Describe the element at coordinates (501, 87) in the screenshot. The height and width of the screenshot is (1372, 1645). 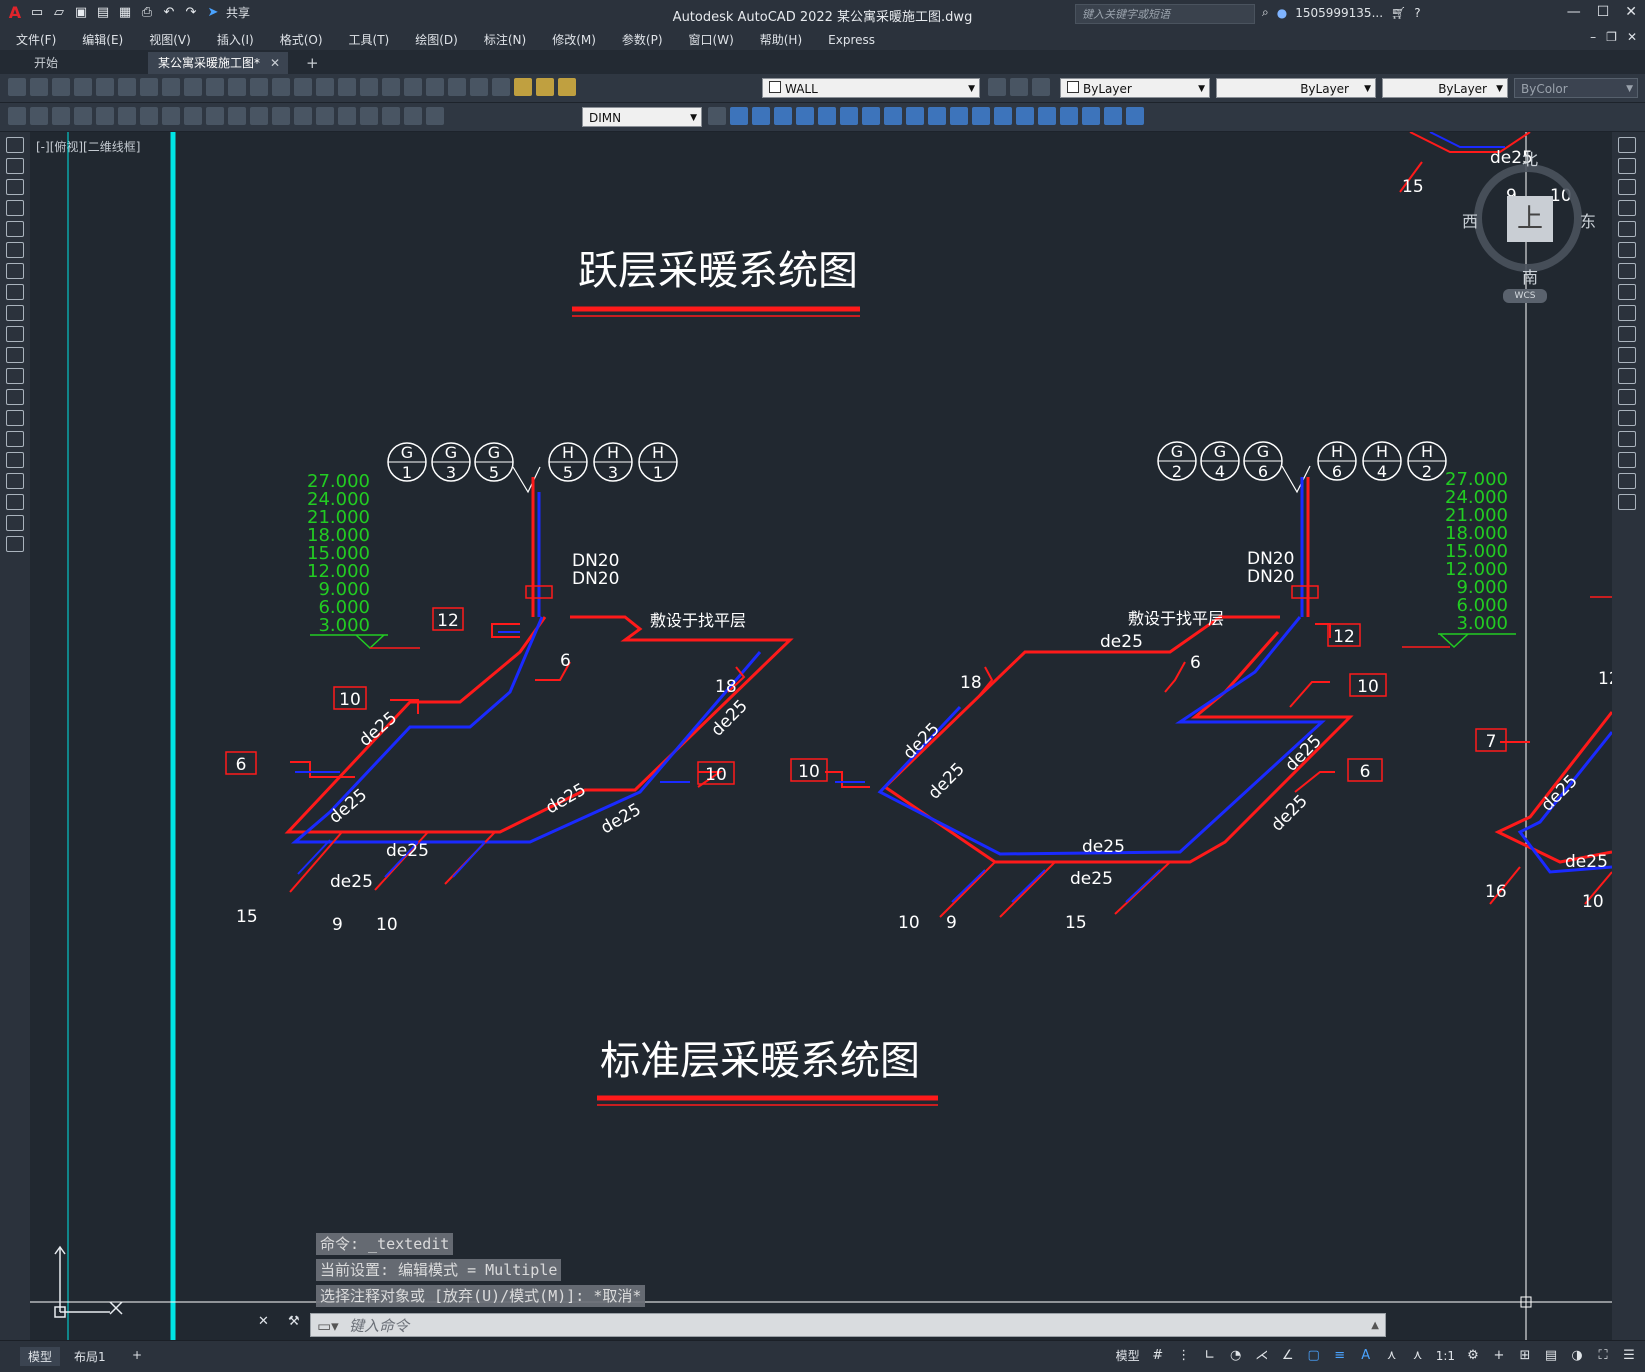
I see `layer-manager-icon` at that location.